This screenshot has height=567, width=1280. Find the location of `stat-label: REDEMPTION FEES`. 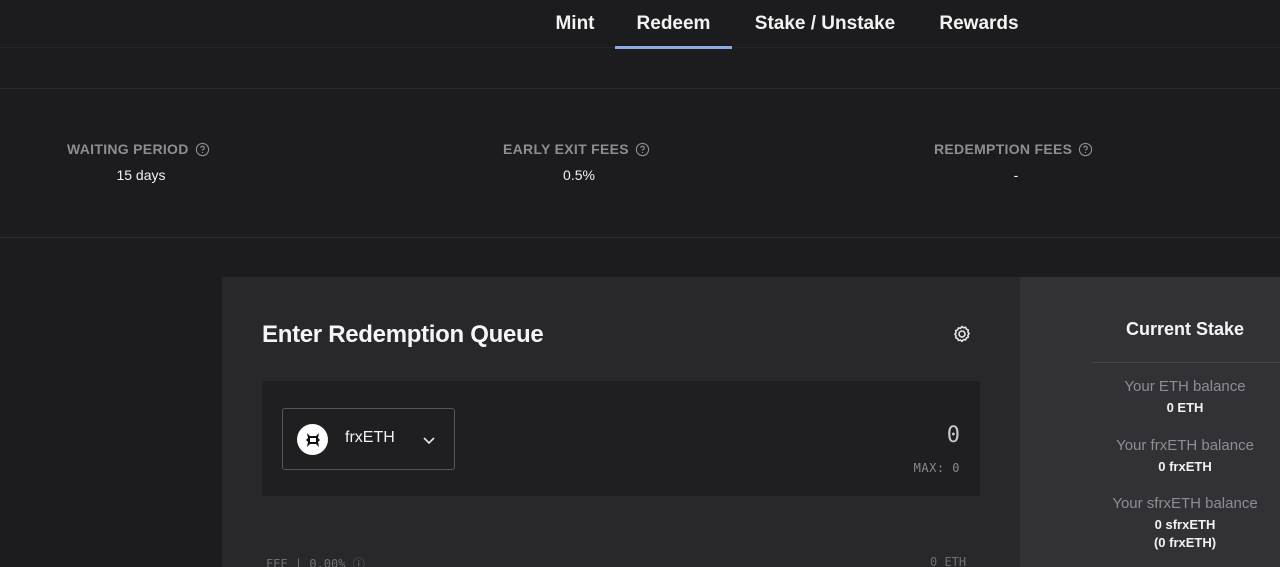

stat-label: REDEMPTION FEES is located at coordinates (1003, 149).